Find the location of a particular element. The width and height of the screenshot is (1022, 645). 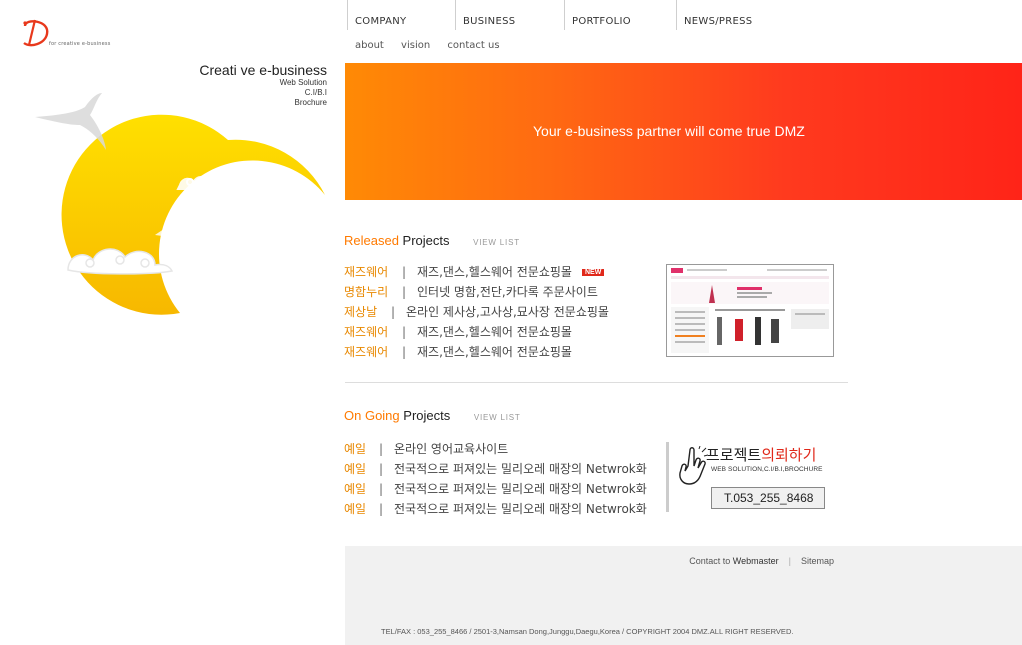

slogan-title: Creati ve e-business is located at coordinates (263, 70).